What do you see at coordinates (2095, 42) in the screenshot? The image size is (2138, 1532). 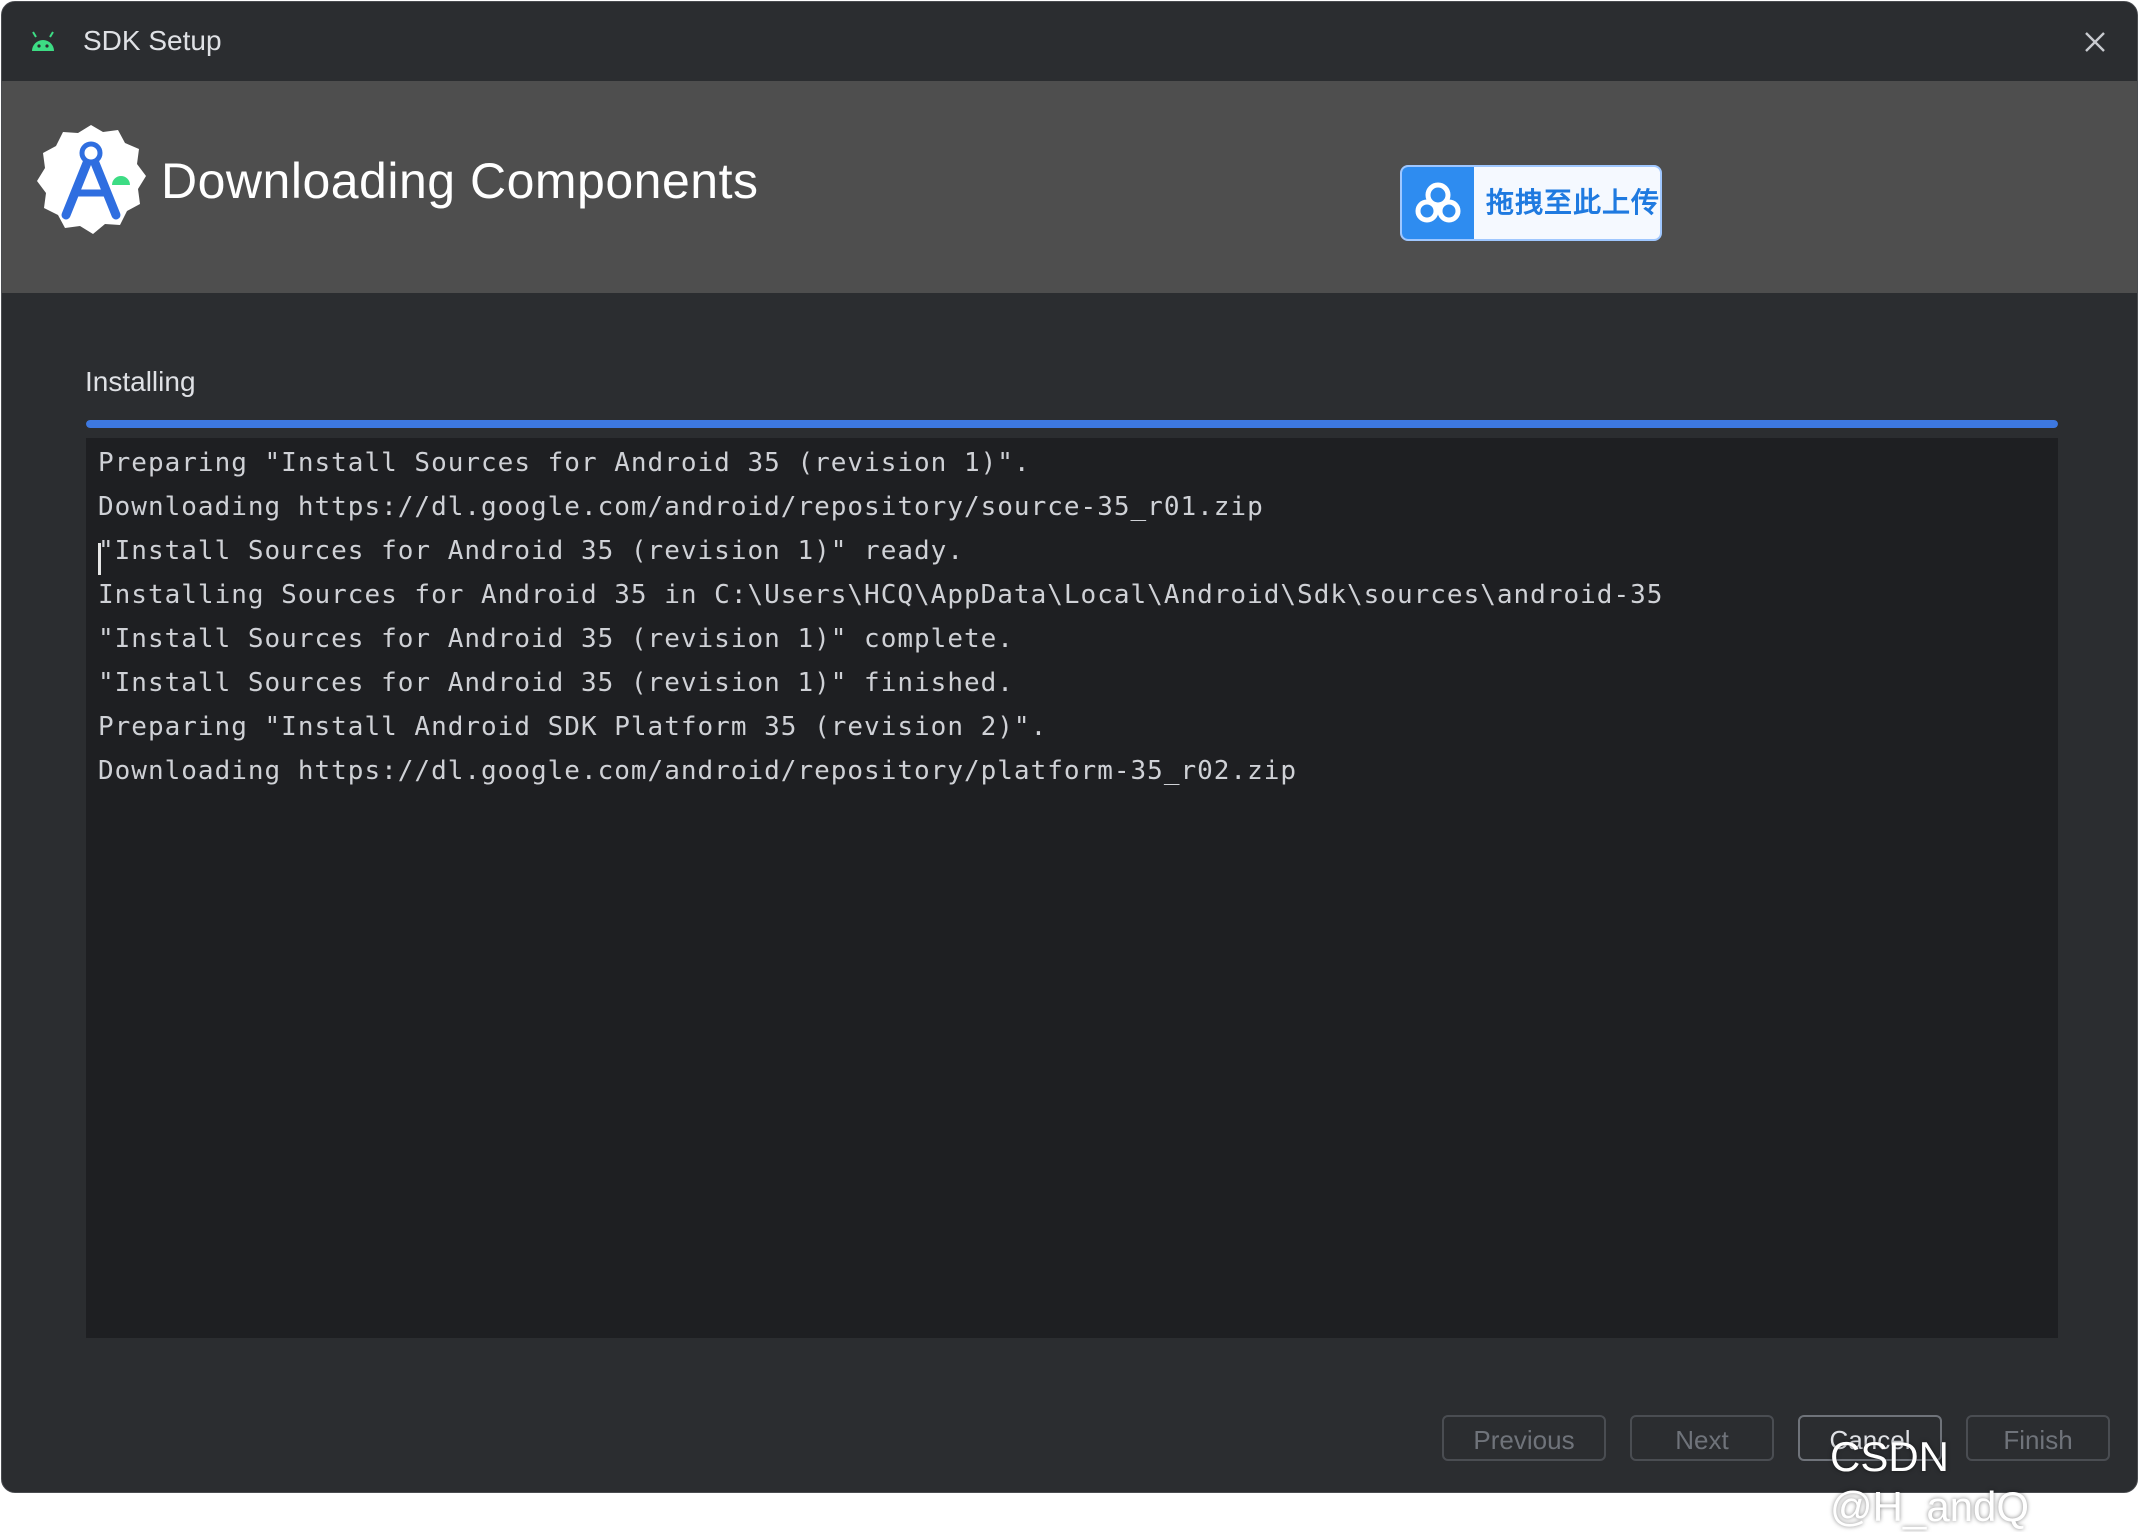 I see `close-icon` at bounding box center [2095, 42].